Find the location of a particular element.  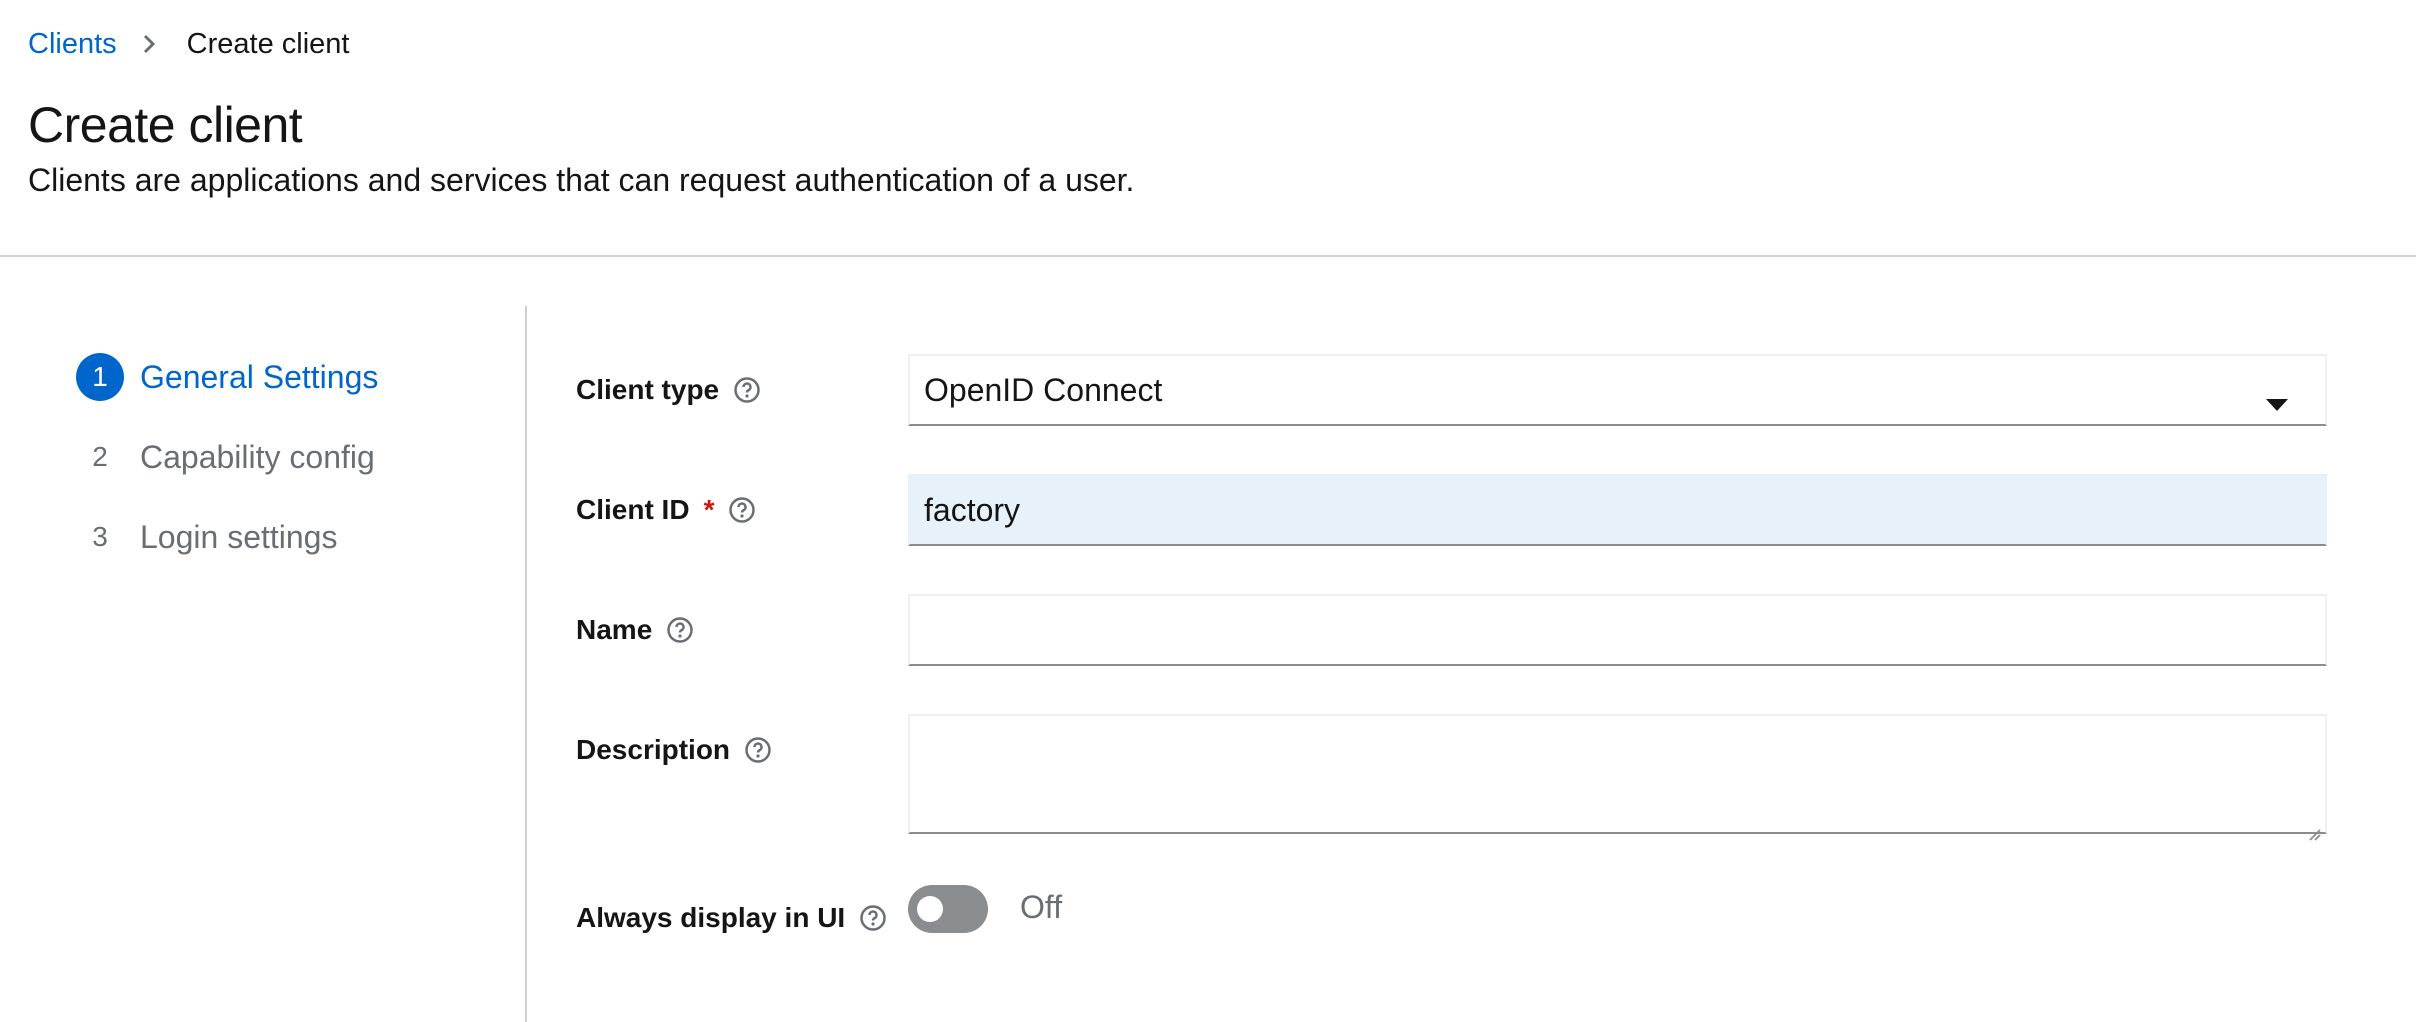

always-display-row: Always display in UI is located at coordinates (731, 918).